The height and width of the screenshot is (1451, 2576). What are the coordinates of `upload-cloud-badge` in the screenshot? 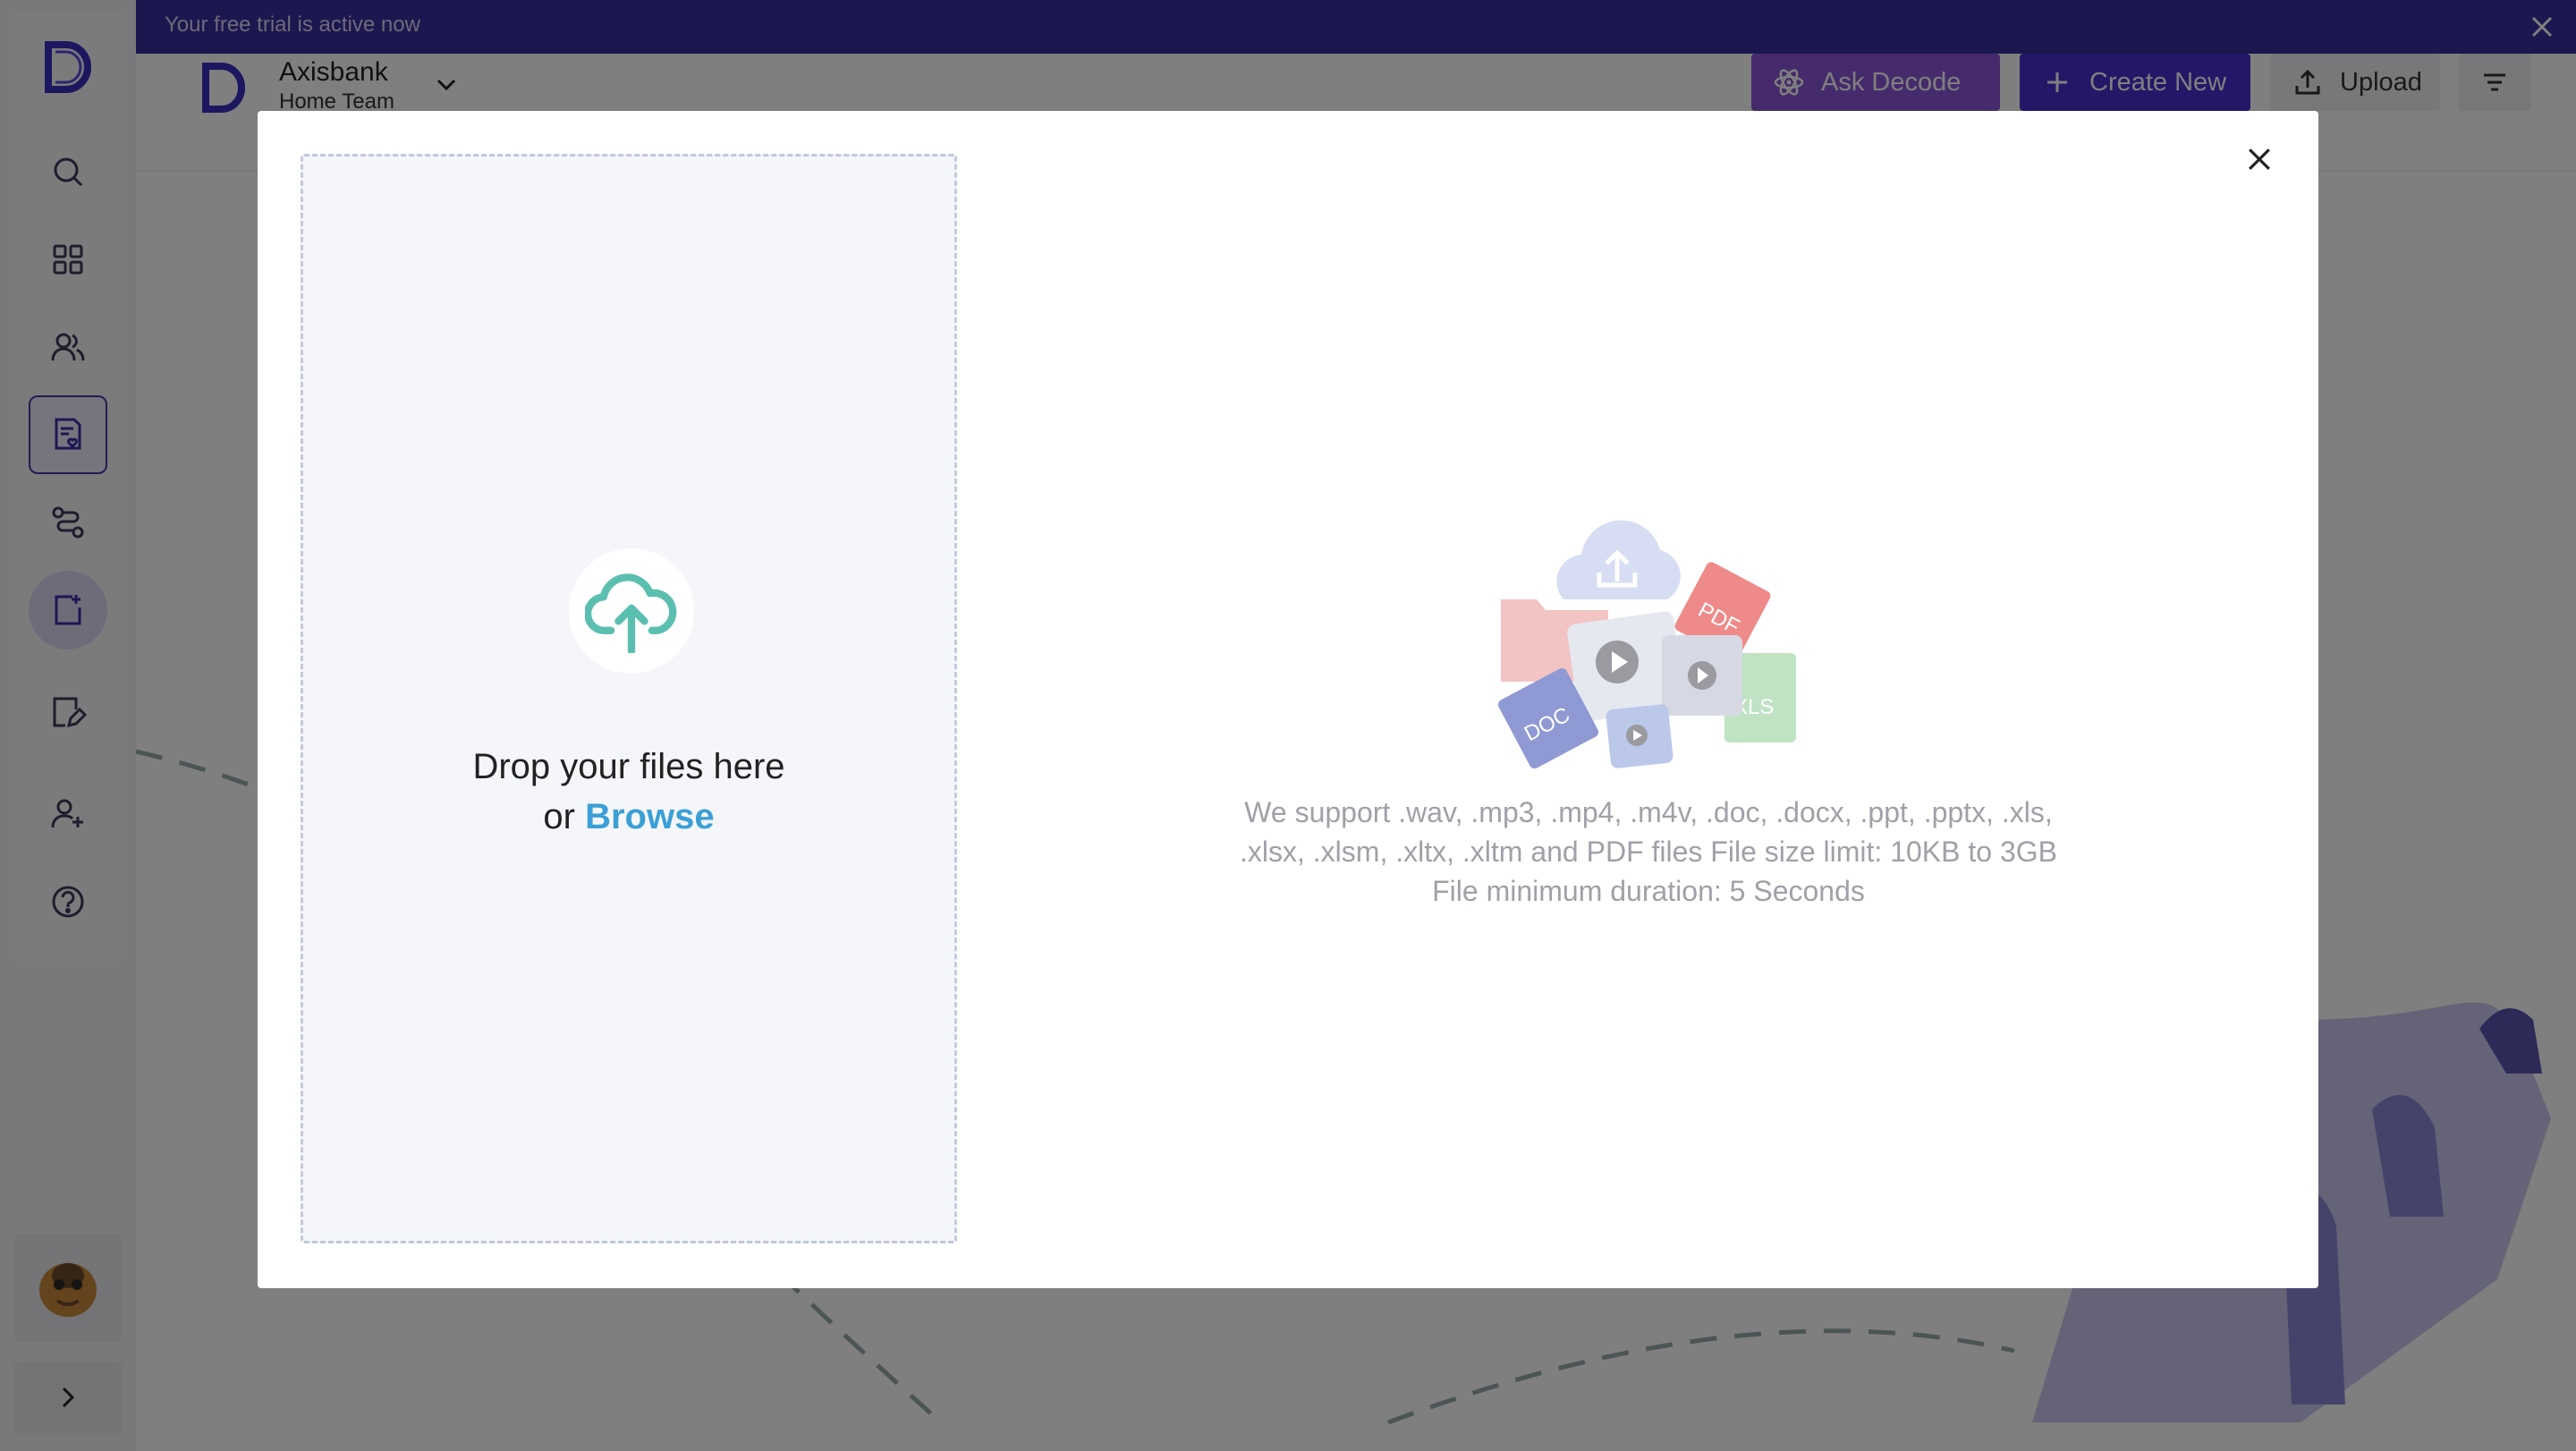 It's located at (631, 611).